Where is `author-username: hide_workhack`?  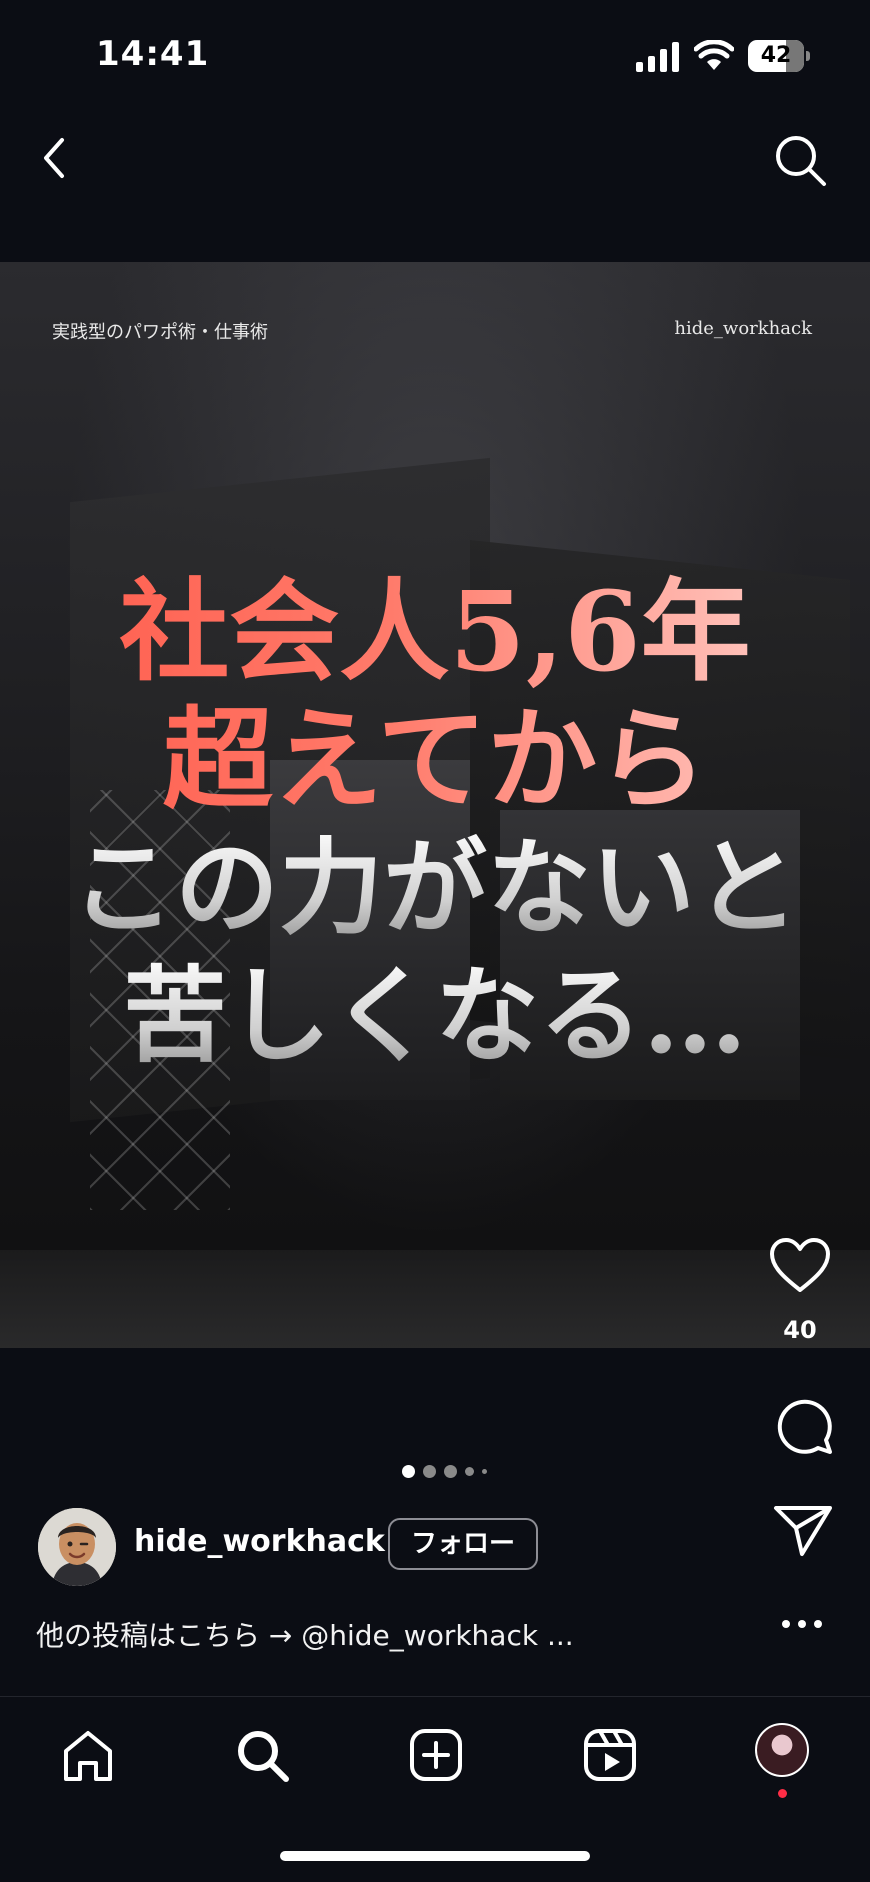 author-username: hide_workhack is located at coordinates (259, 1541).